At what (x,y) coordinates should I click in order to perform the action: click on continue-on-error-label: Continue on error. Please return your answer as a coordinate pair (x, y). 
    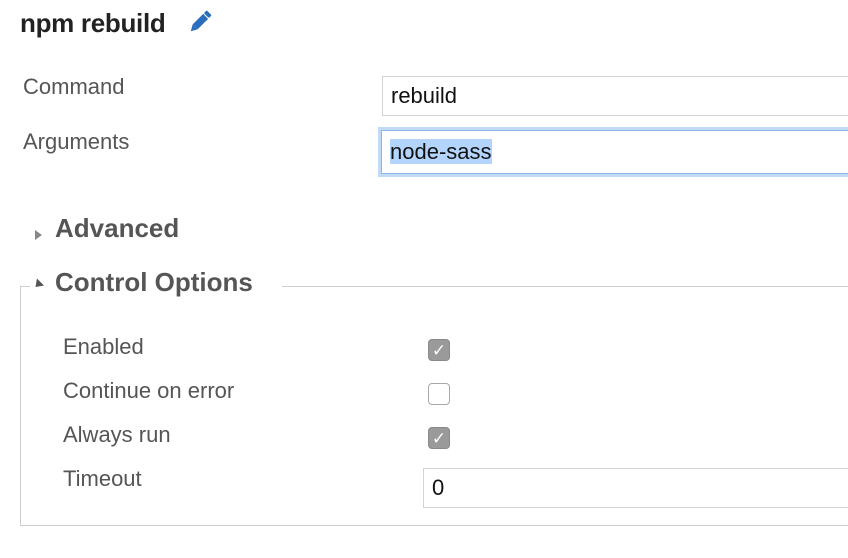
    Looking at the image, I should click on (149, 390).